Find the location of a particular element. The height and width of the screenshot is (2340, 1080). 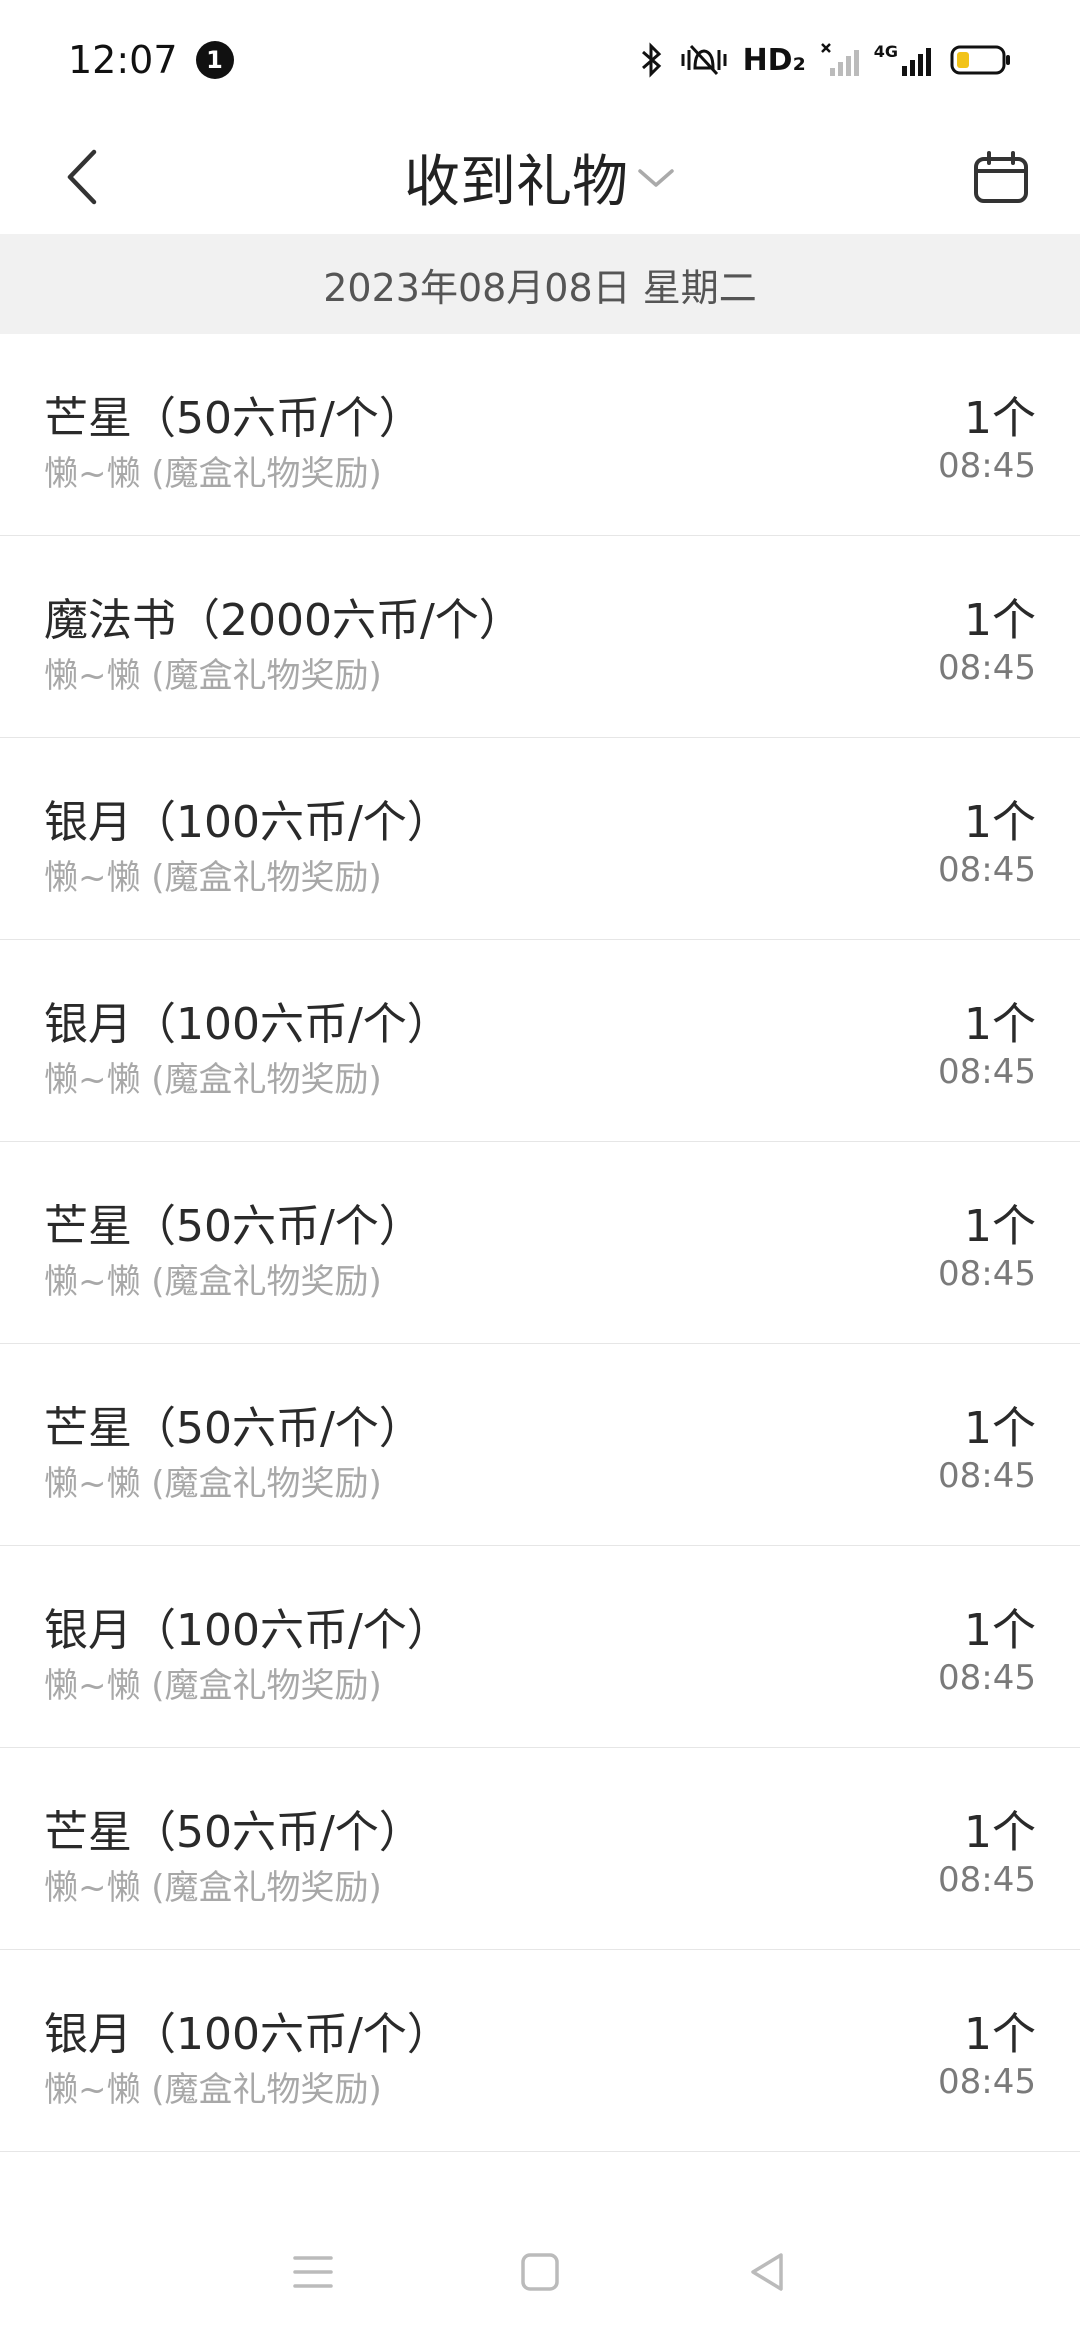

page-title: 收到礼物 is located at coordinates (516, 182).